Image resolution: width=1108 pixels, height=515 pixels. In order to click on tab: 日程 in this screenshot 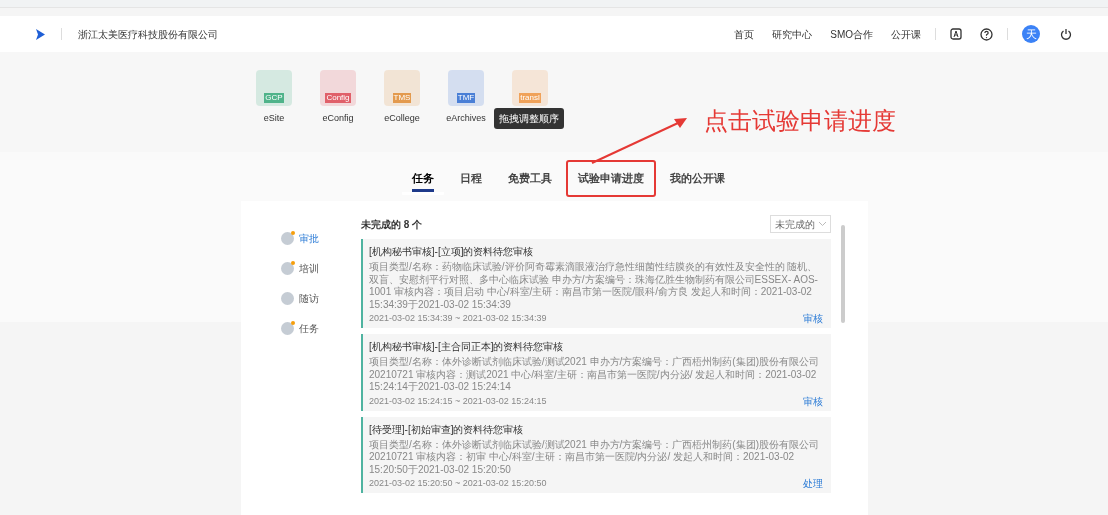, I will do `click(471, 178)`.